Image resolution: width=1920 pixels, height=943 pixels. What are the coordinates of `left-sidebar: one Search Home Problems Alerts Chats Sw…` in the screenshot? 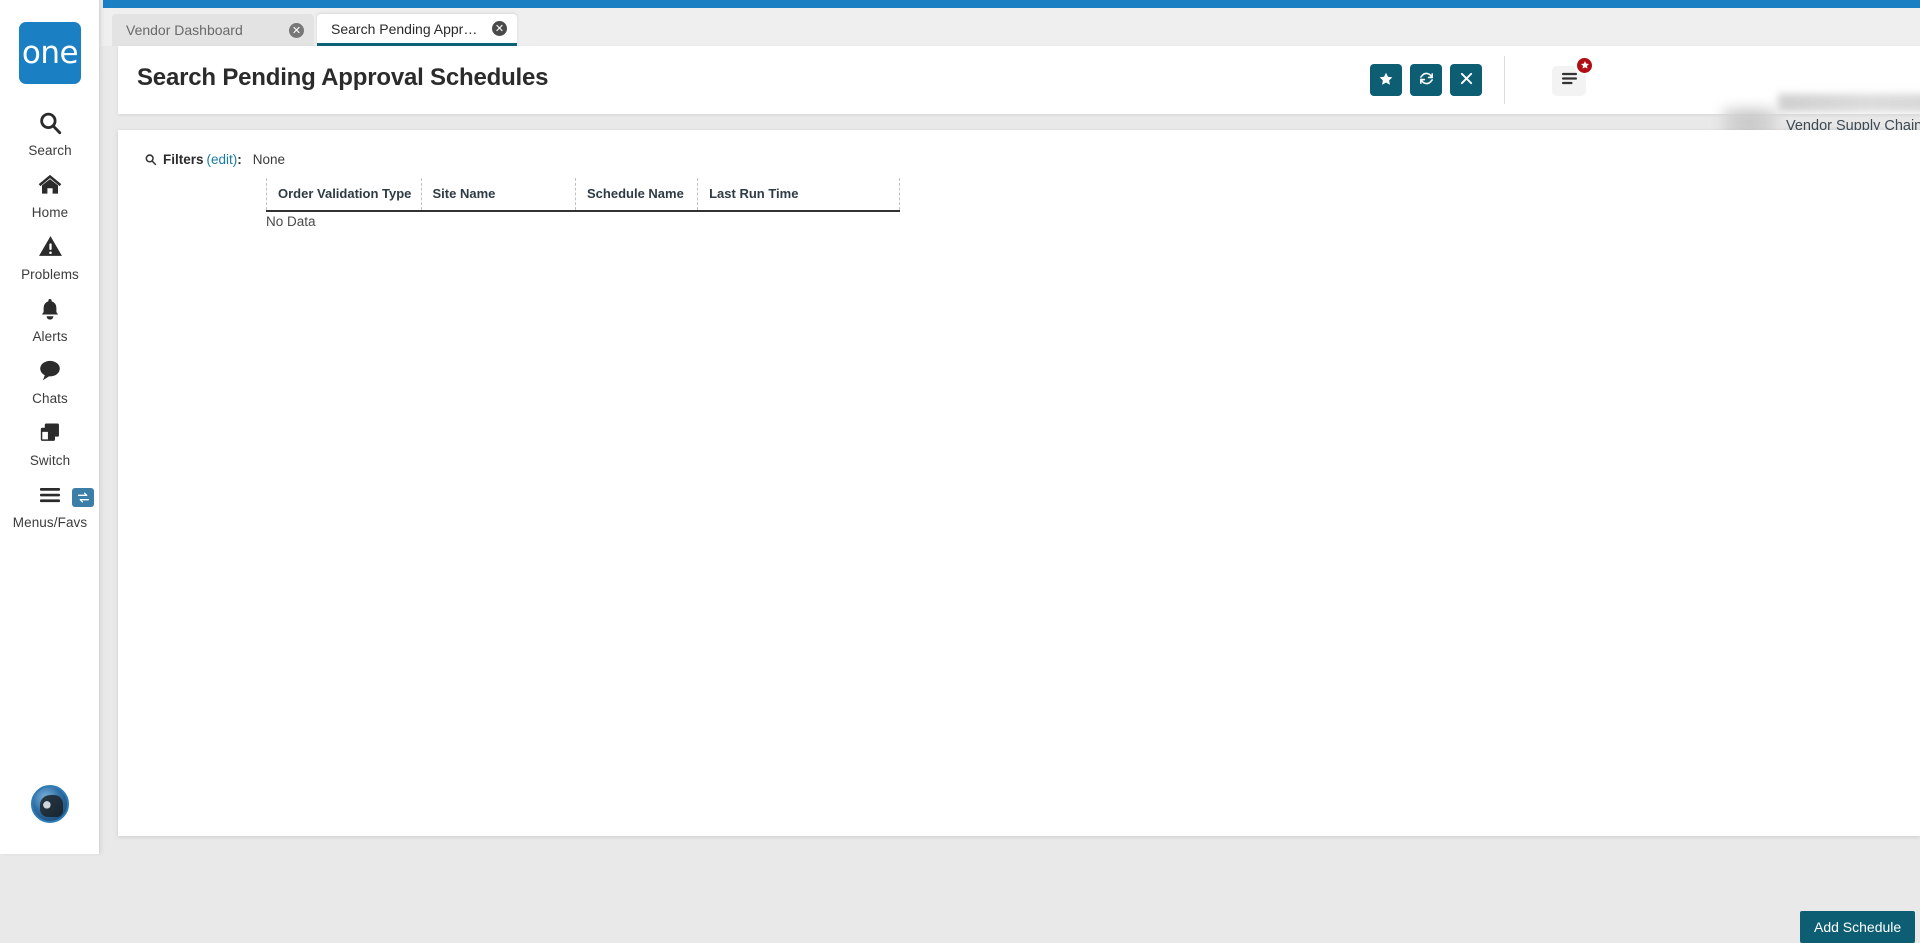 It's located at (50, 427).